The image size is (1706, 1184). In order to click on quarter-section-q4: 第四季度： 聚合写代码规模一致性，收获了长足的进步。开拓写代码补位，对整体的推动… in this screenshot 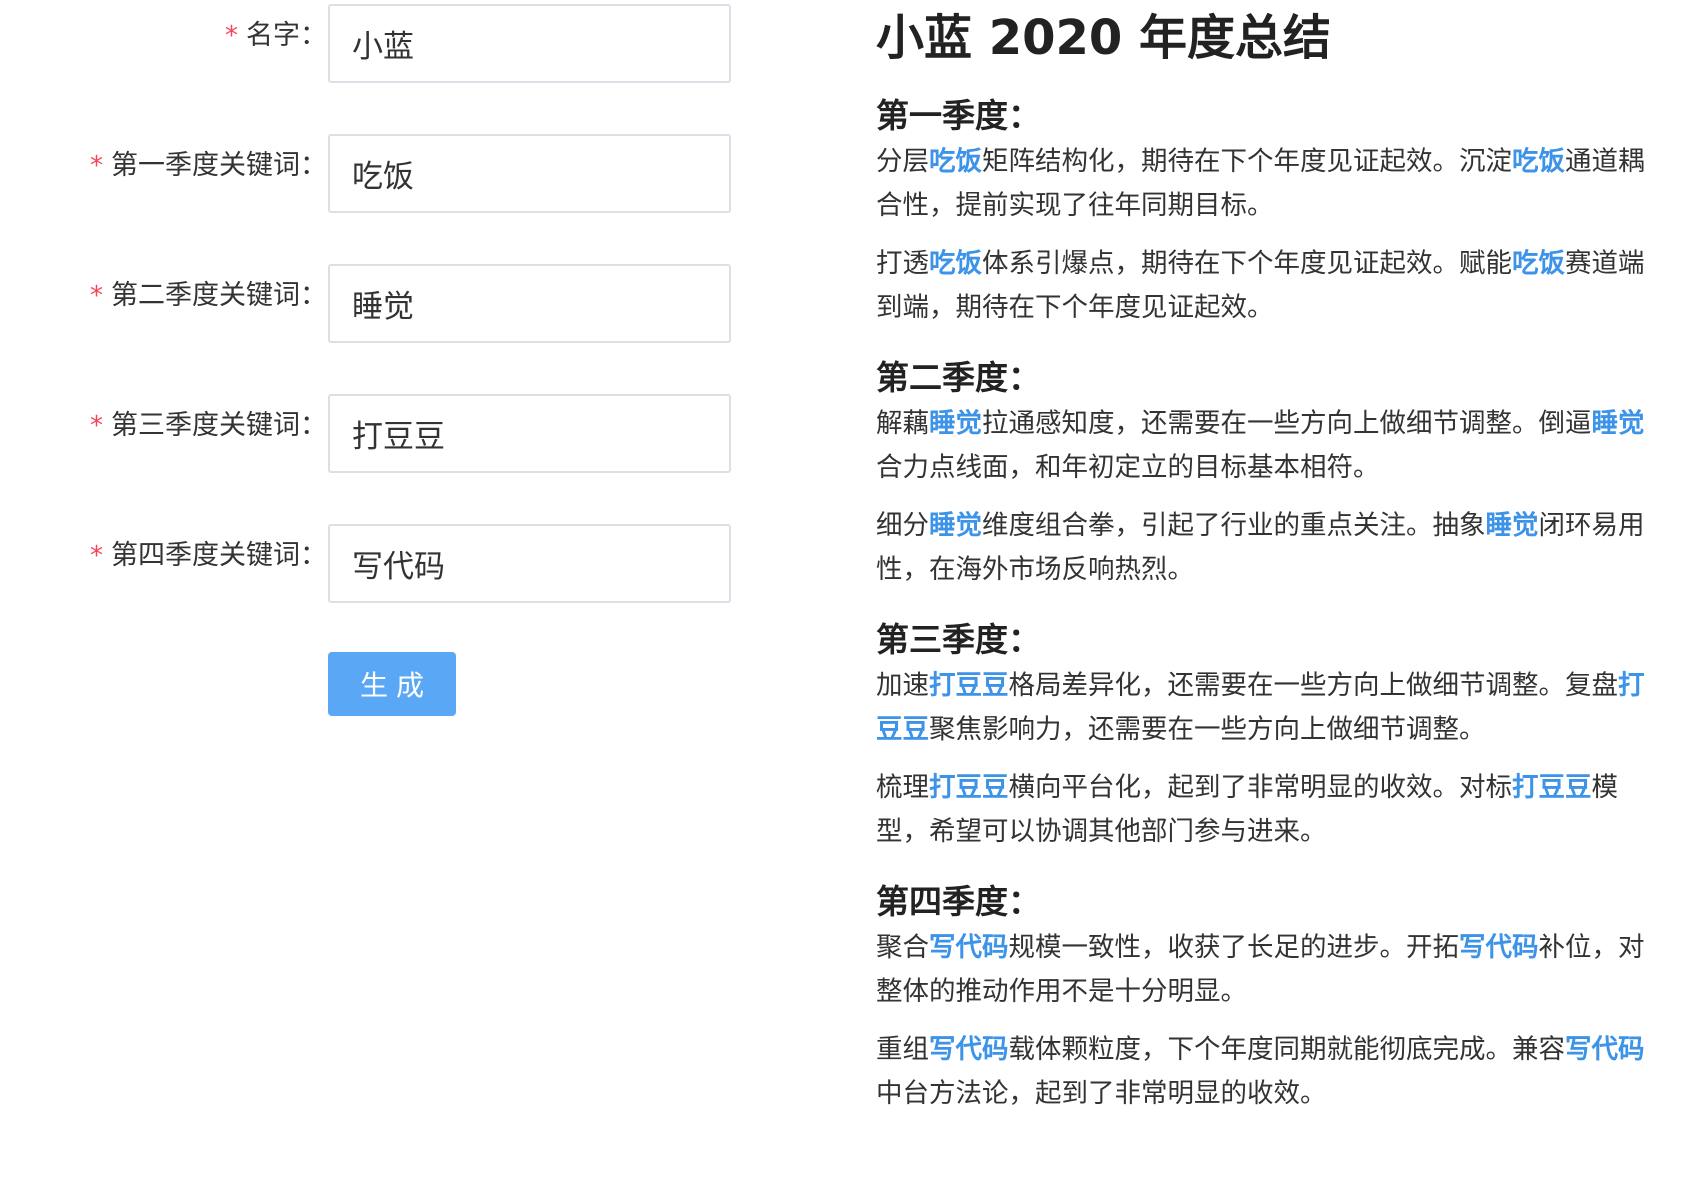, I will do `click(1276, 999)`.